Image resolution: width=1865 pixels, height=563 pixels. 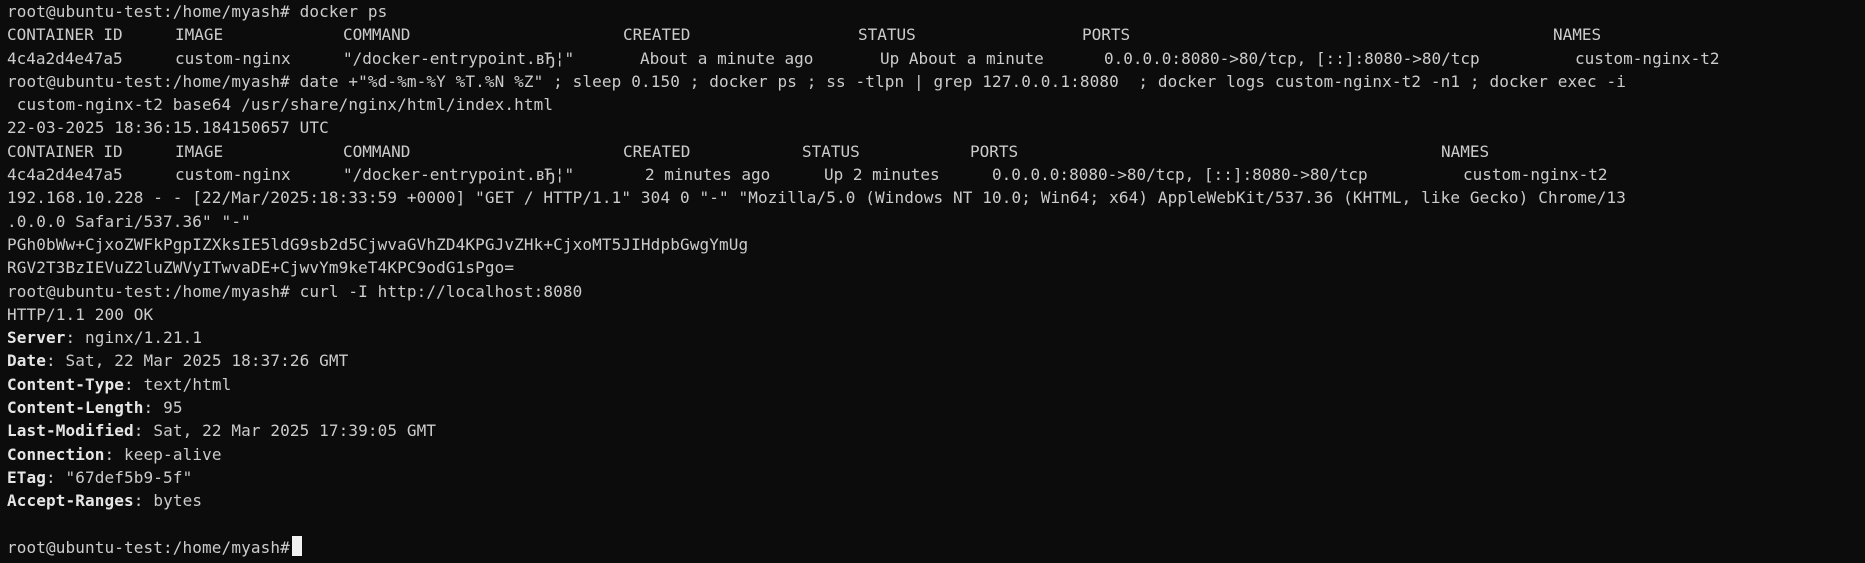 I want to click on prompt-line-docker-ps: root@ubuntu-test:/home/myash# docker ps, so click(x=936, y=11).